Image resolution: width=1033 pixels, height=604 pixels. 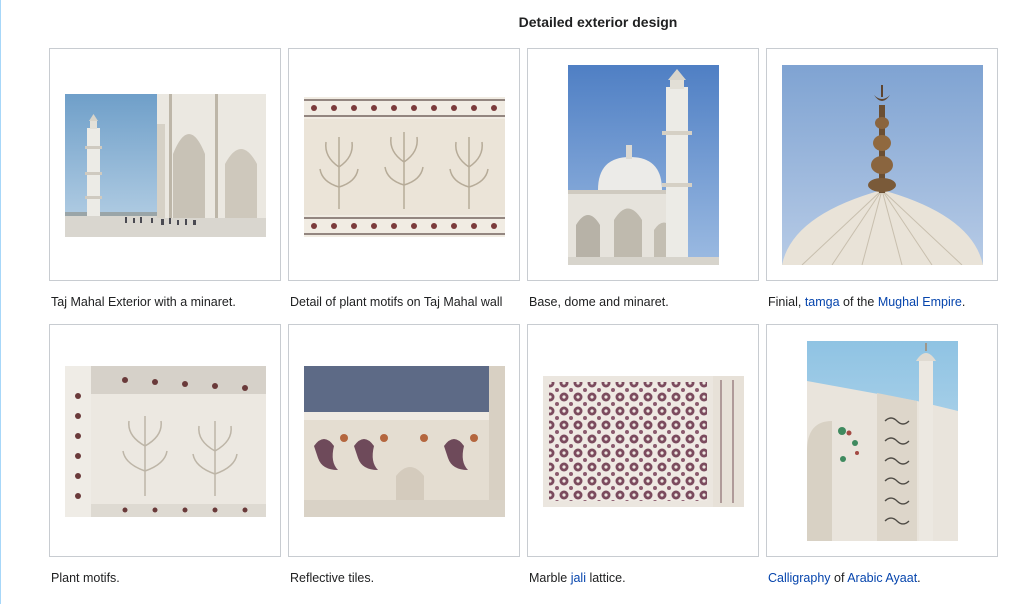 I want to click on caption-text: Calligraphy of Arabic Ayaat., so click(x=844, y=578).